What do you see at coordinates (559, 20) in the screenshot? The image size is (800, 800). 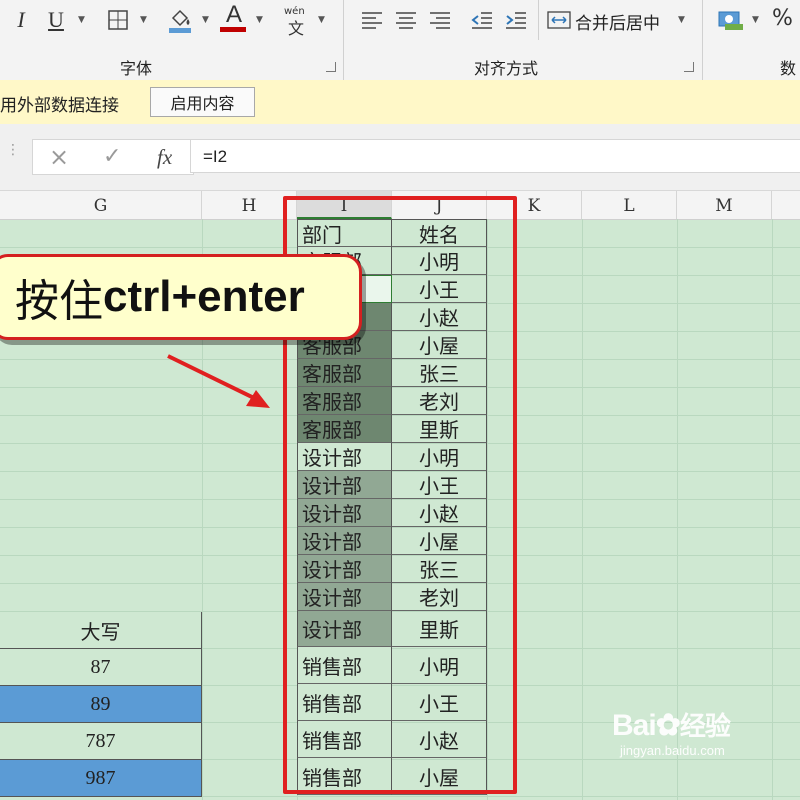 I see `merge-center-icon` at bounding box center [559, 20].